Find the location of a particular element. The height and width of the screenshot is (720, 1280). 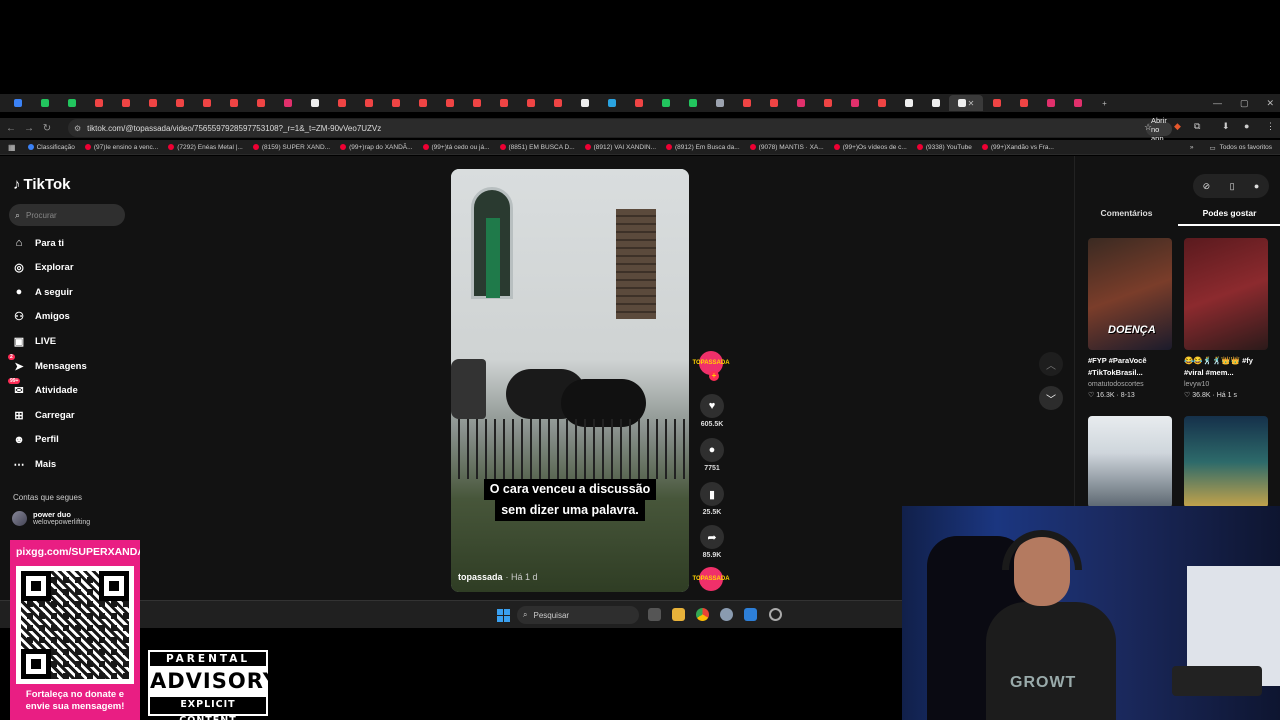

like-button: ♥ 605.5K is located at coordinates (712, 411).